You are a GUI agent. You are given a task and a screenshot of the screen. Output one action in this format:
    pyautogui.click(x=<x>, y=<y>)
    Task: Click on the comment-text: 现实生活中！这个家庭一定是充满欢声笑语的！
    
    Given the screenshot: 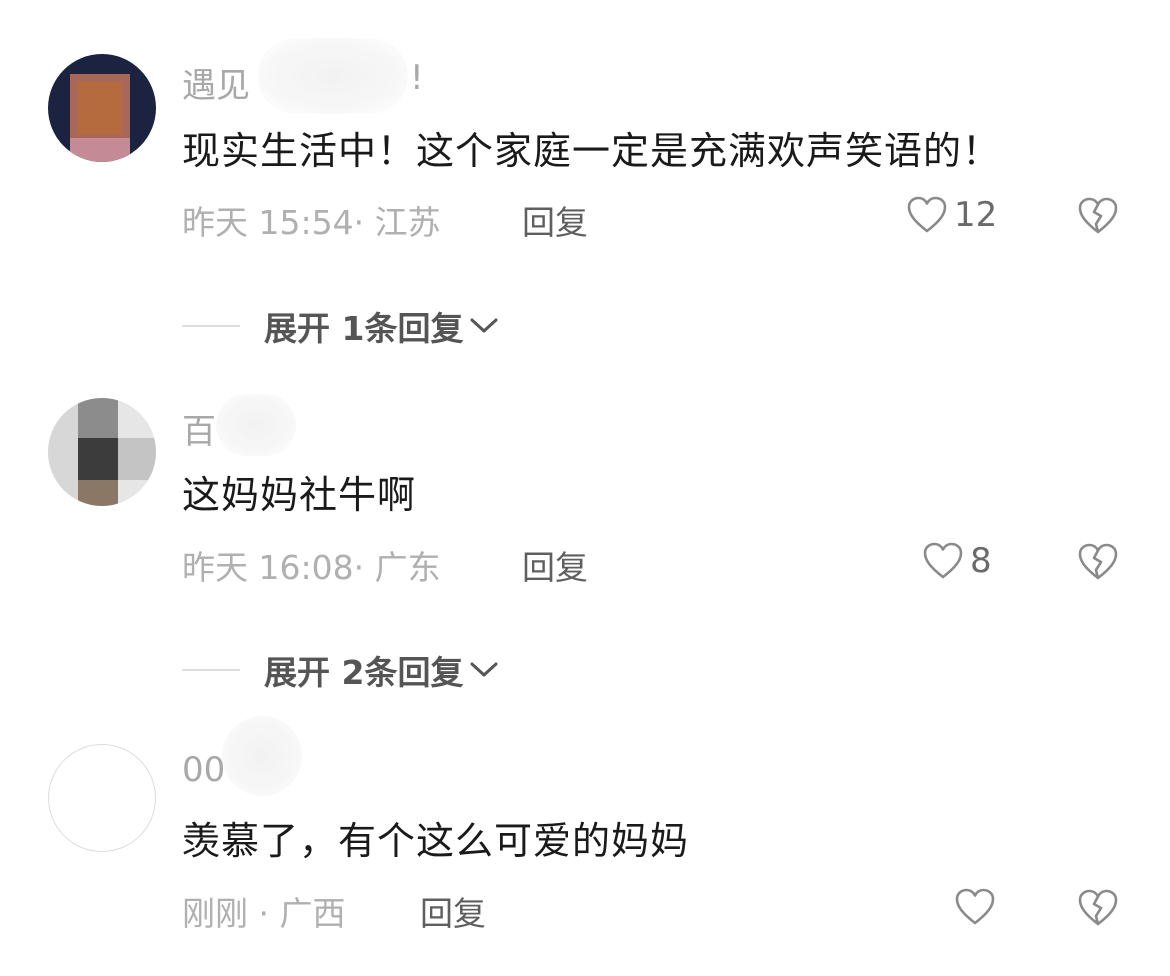 What is the action you would take?
    pyautogui.click(x=592, y=151)
    